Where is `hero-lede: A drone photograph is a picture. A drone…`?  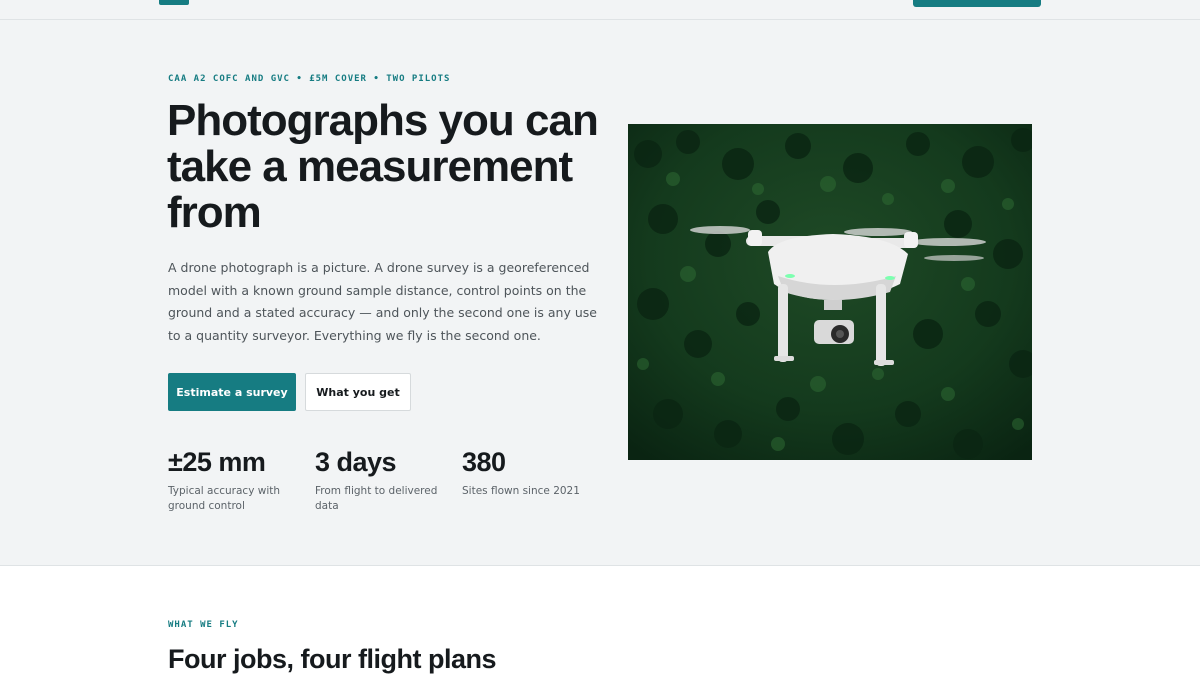 hero-lede: A drone photograph is a picture. A drone… is located at coordinates (382, 301).